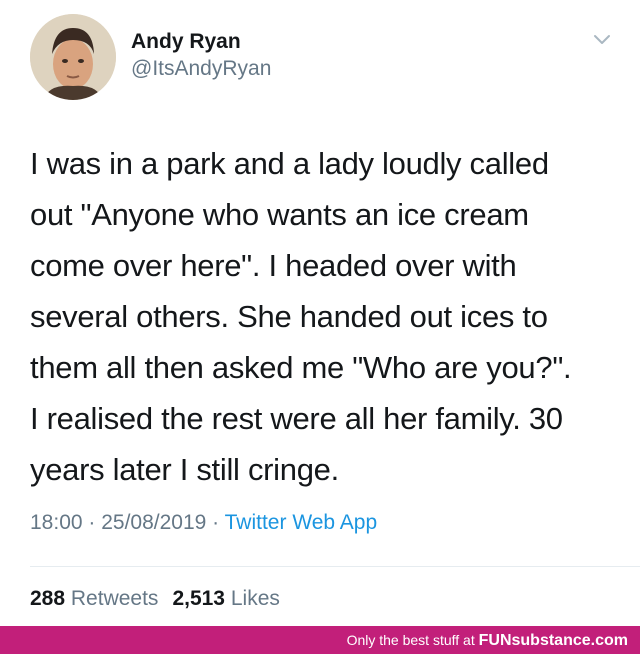  What do you see at coordinates (184, 469) in the screenshot?
I see `tweet-text-line: years later I still cringe.` at bounding box center [184, 469].